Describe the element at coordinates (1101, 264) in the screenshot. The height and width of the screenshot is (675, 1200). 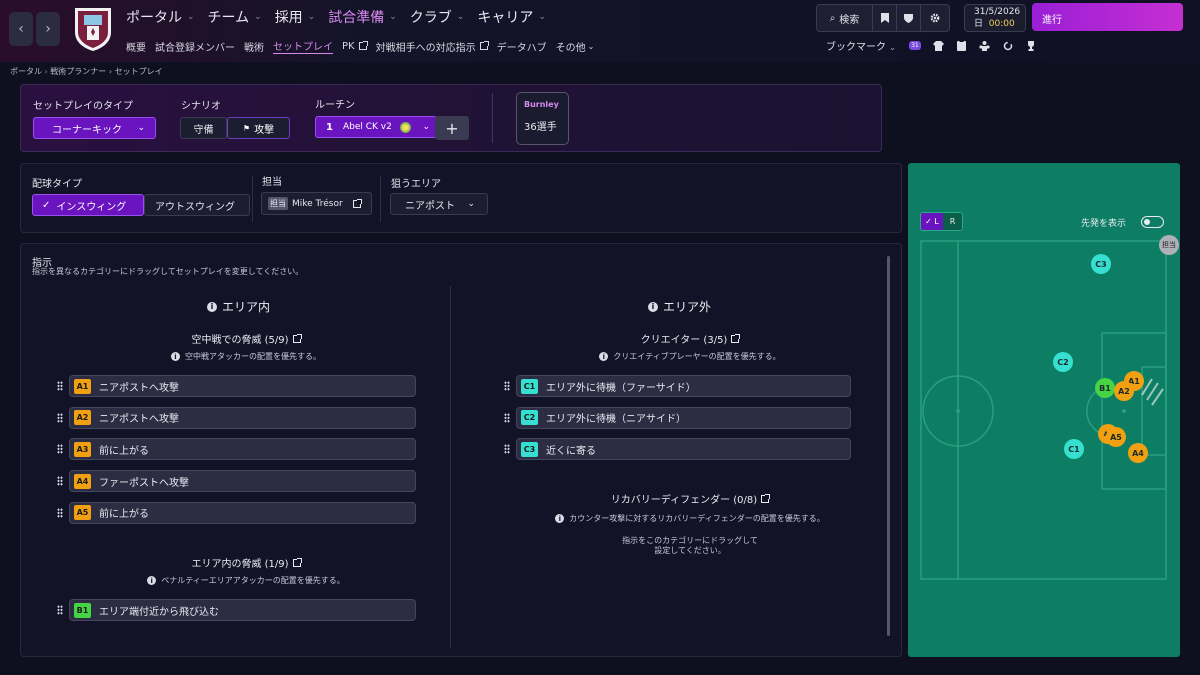
I see `player-marker-c3: C3` at that location.